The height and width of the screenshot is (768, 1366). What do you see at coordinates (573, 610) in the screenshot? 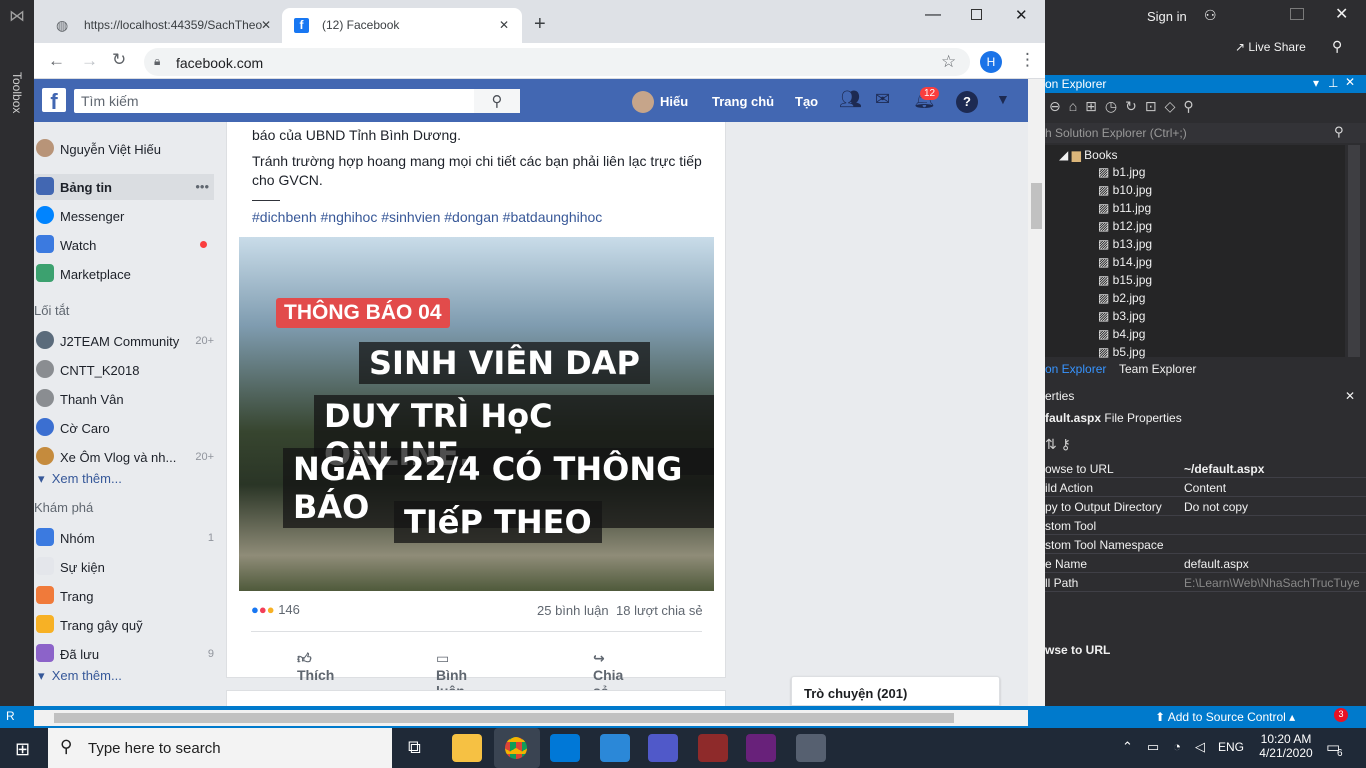
I see `comment-count: 25 bình luận` at bounding box center [573, 610].